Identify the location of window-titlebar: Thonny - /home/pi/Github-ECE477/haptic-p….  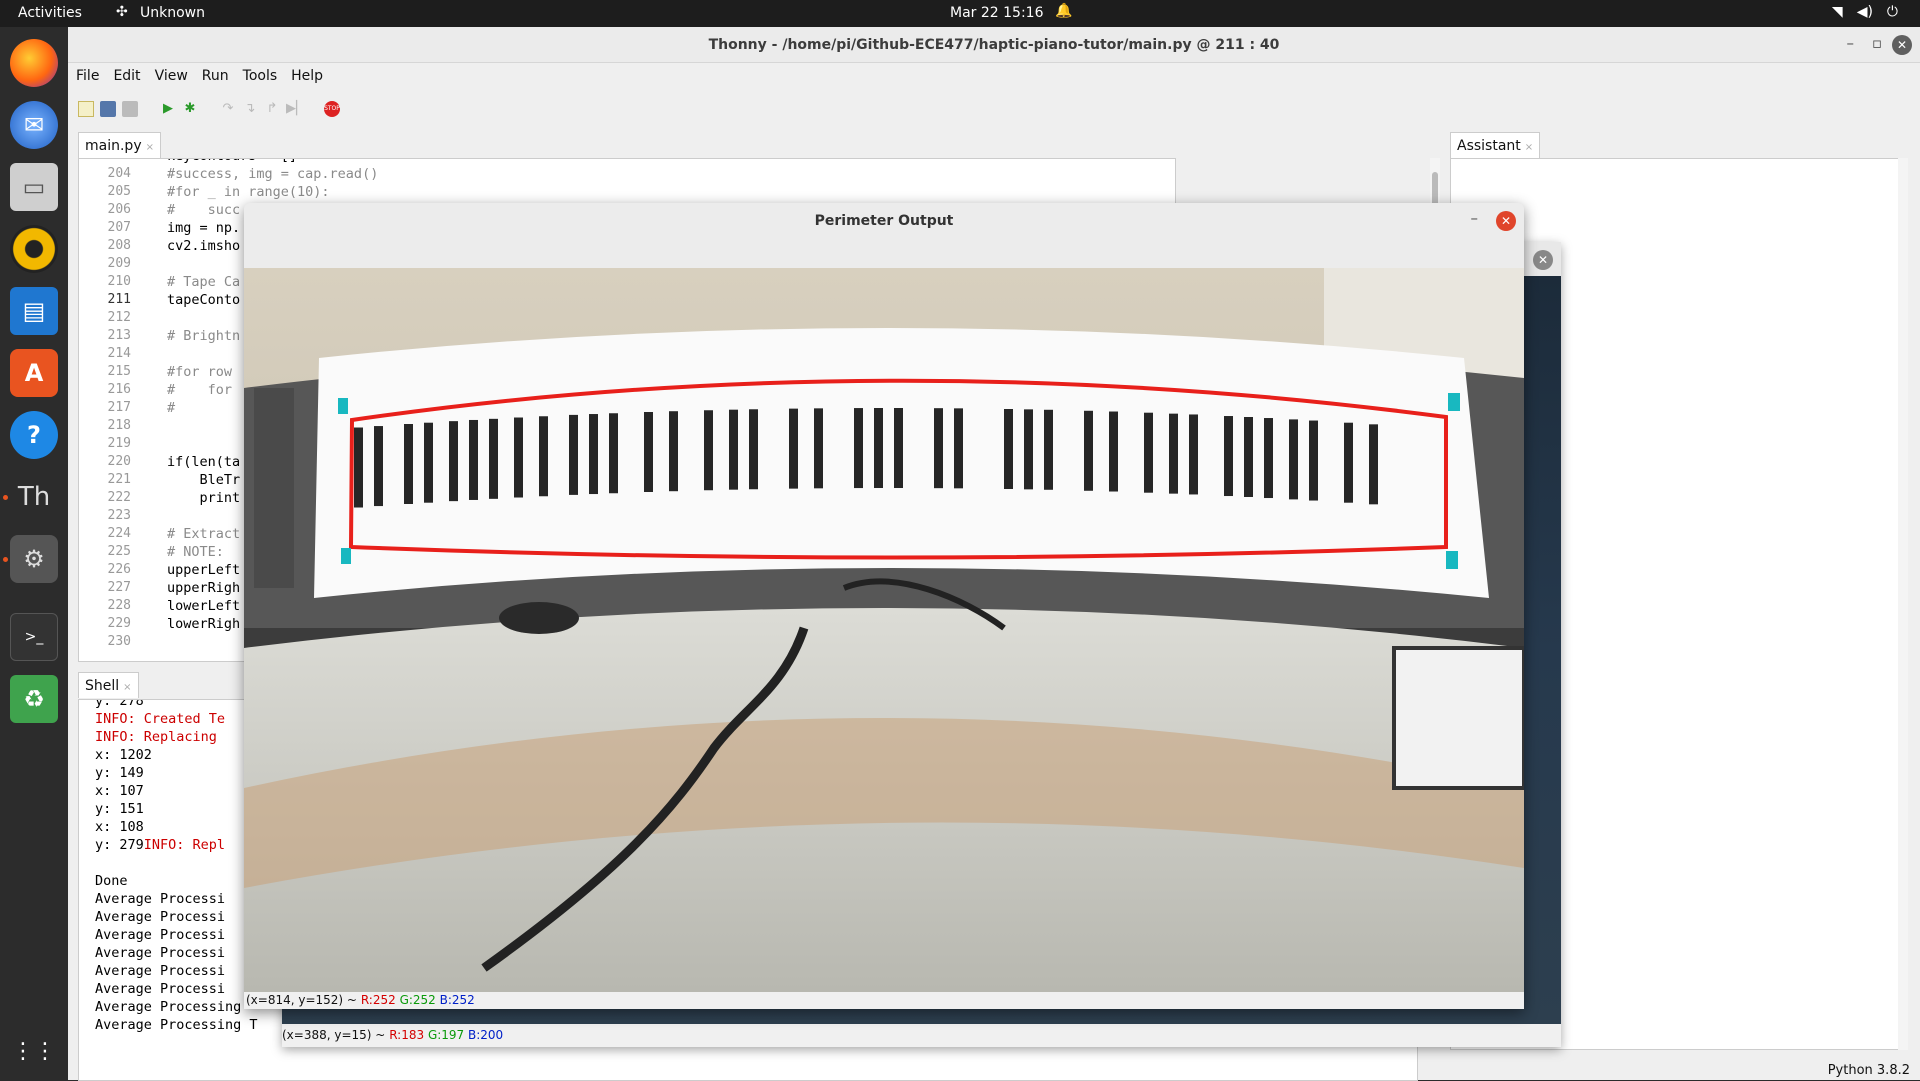
(994, 45).